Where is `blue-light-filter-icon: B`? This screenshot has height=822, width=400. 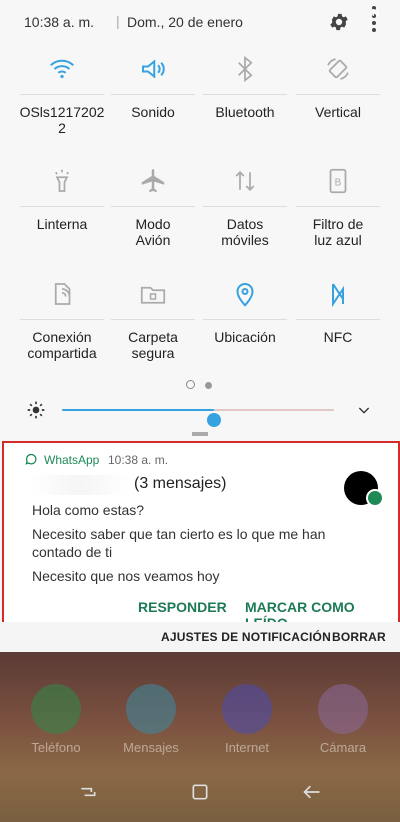 blue-light-filter-icon: B is located at coordinates (338, 181).